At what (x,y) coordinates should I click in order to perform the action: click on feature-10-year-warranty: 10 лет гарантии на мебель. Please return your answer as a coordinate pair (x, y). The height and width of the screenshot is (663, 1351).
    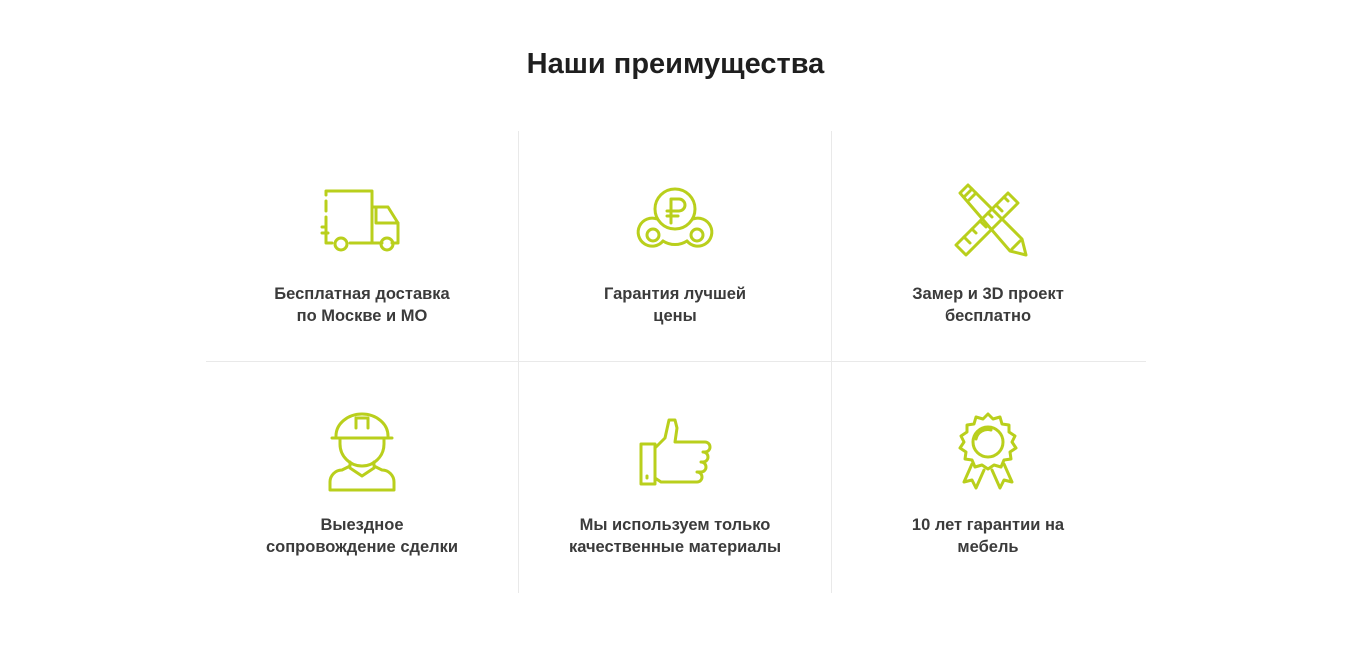
    Looking at the image, I should click on (988, 477).